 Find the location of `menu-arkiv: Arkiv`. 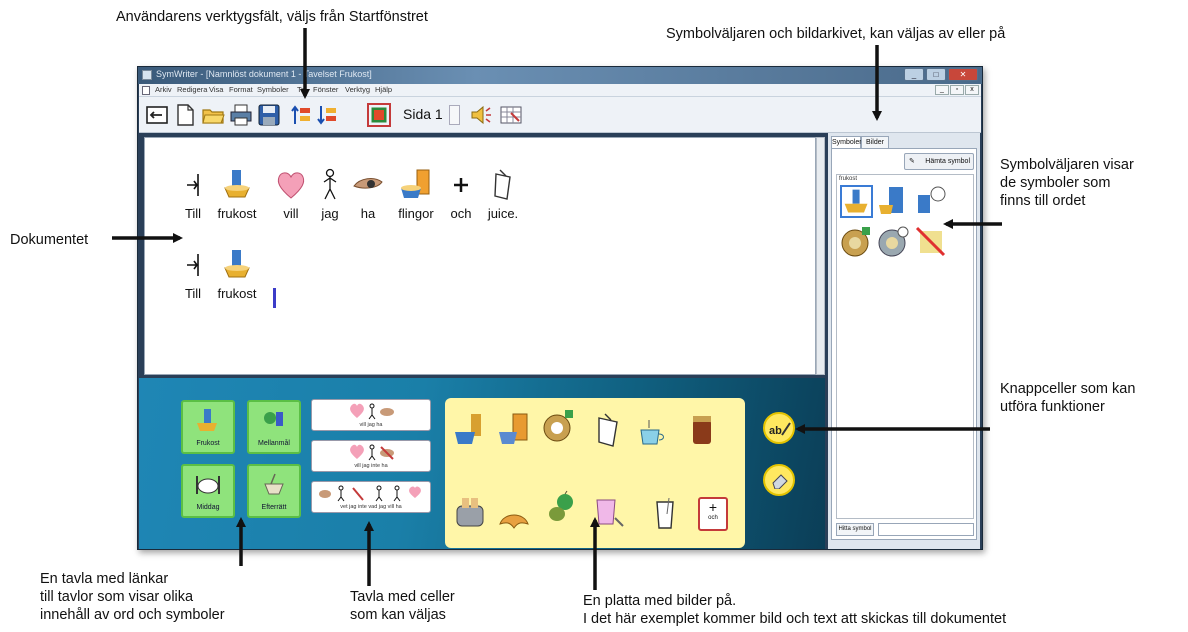

menu-arkiv: Arkiv is located at coordinates (163, 89).